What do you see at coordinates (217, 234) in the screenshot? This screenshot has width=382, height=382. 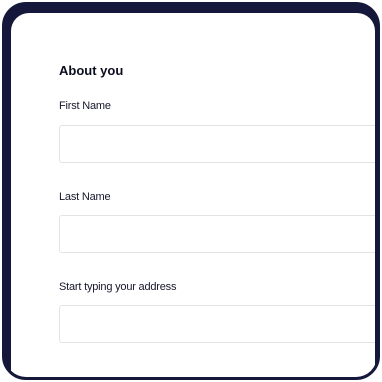 I see `last-name-input` at bounding box center [217, 234].